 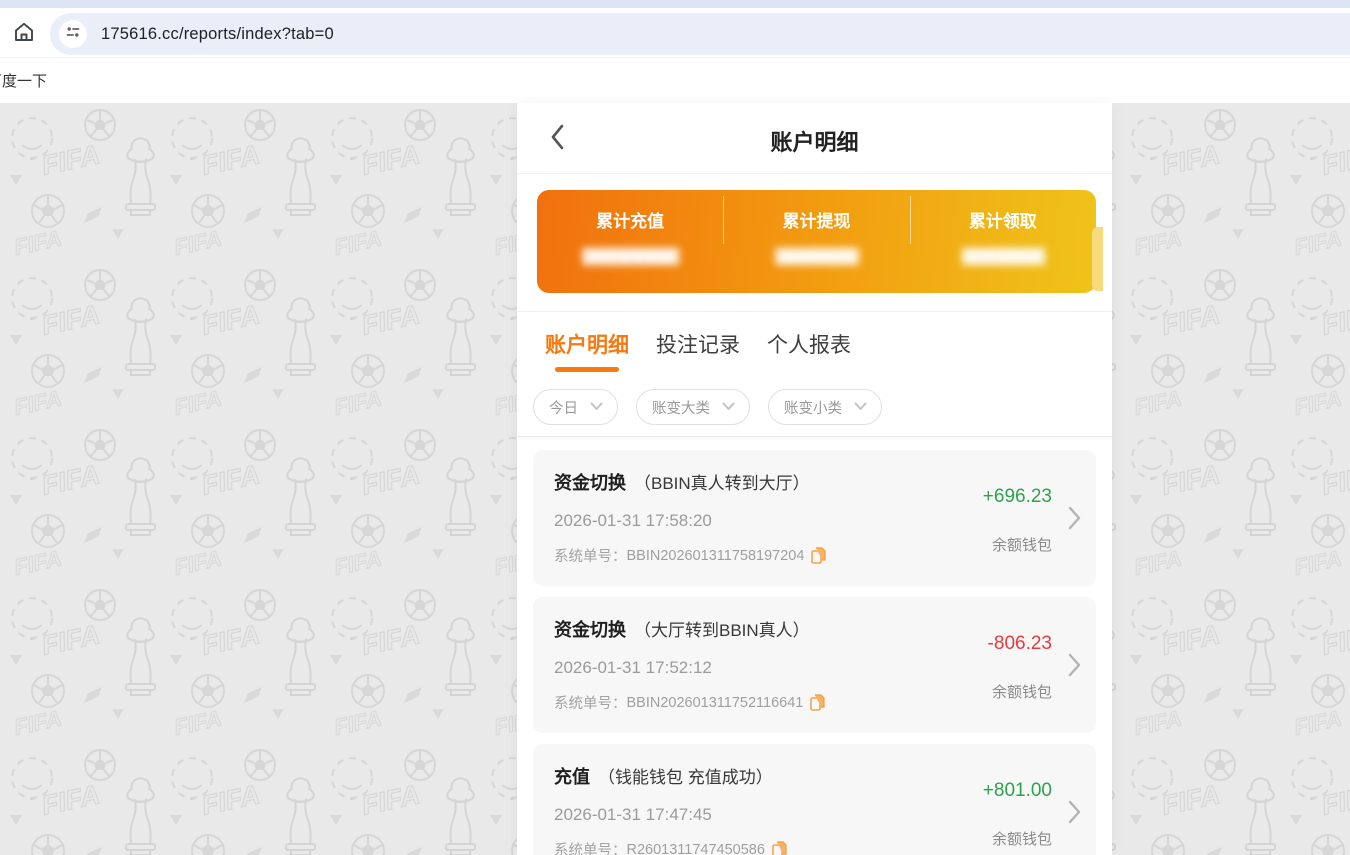 What do you see at coordinates (633, 667) in the screenshot?
I see `transaction-datetime: 2026-01-31 17:52:12` at bounding box center [633, 667].